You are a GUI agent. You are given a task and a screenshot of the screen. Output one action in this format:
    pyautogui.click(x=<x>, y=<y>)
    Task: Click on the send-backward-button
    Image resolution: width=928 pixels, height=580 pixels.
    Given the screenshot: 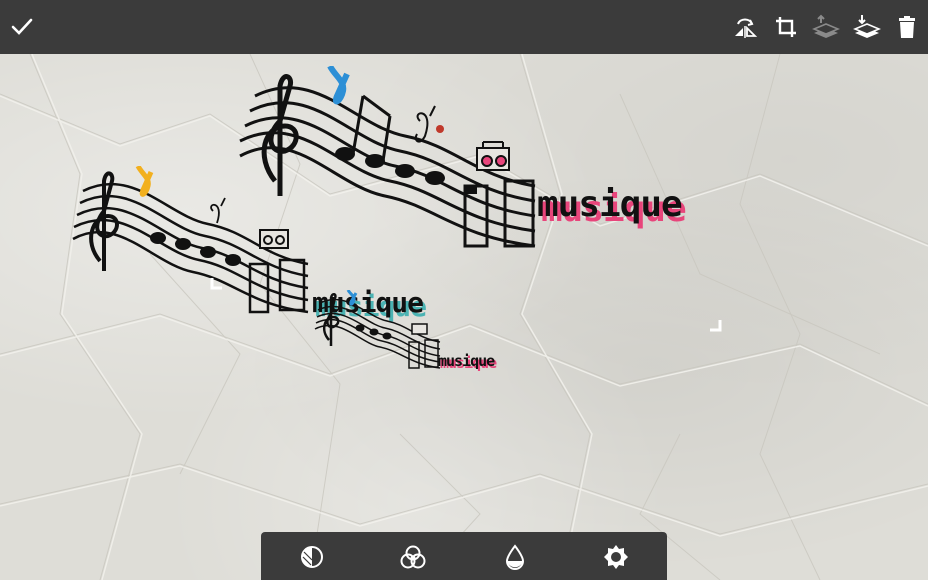 What is the action you would take?
    pyautogui.click(x=867, y=27)
    